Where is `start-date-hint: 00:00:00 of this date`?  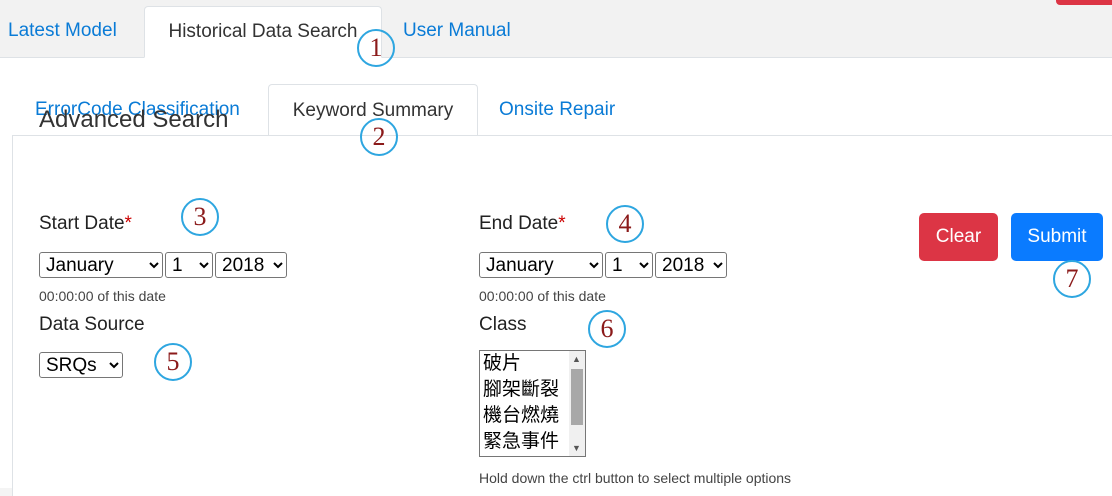 start-date-hint: 00:00:00 of this date is located at coordinates (102, 296).